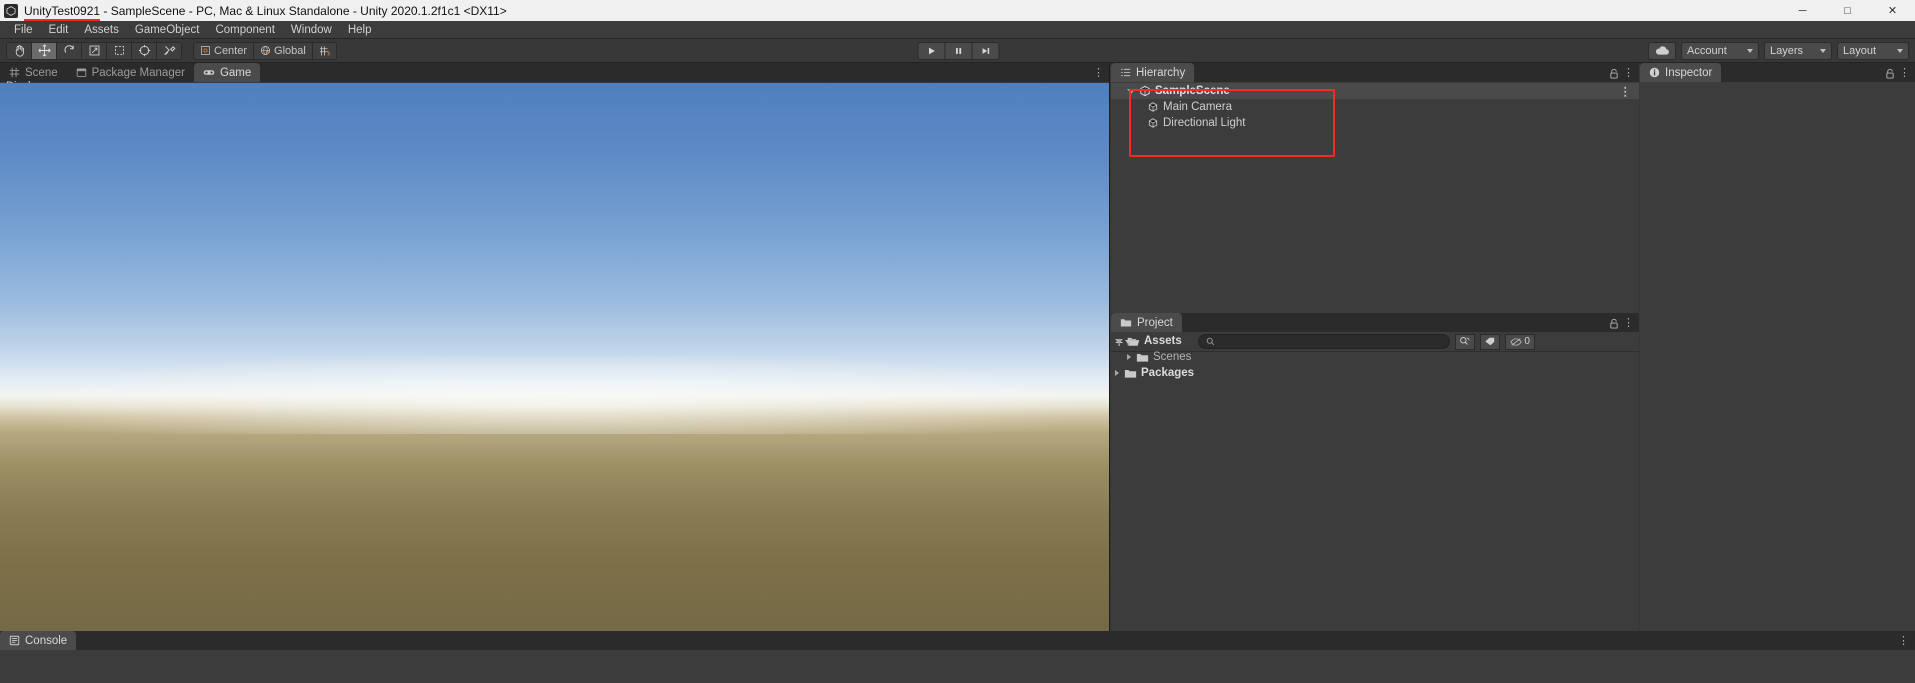 The height and width of the screenshot is (683, 1915). I want to click on minimize-button: ─, so click(1802, 10).